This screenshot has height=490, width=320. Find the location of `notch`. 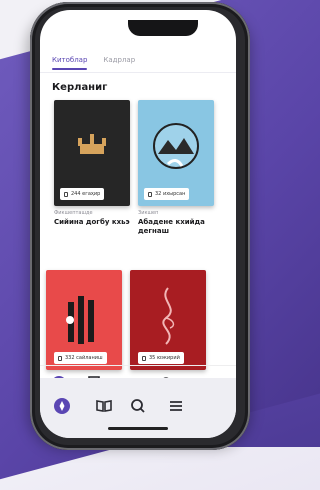

notch is located at coordinates (163, 28).